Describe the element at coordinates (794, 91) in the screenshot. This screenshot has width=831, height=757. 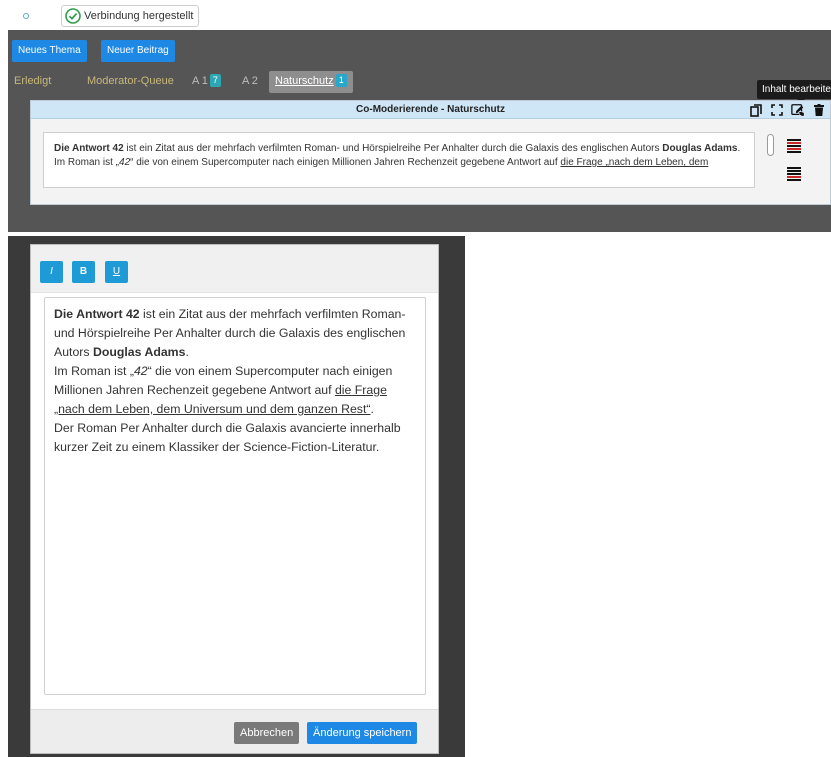
I see `edit-content-tooltip: Inhalt bearbeiten` at that location.